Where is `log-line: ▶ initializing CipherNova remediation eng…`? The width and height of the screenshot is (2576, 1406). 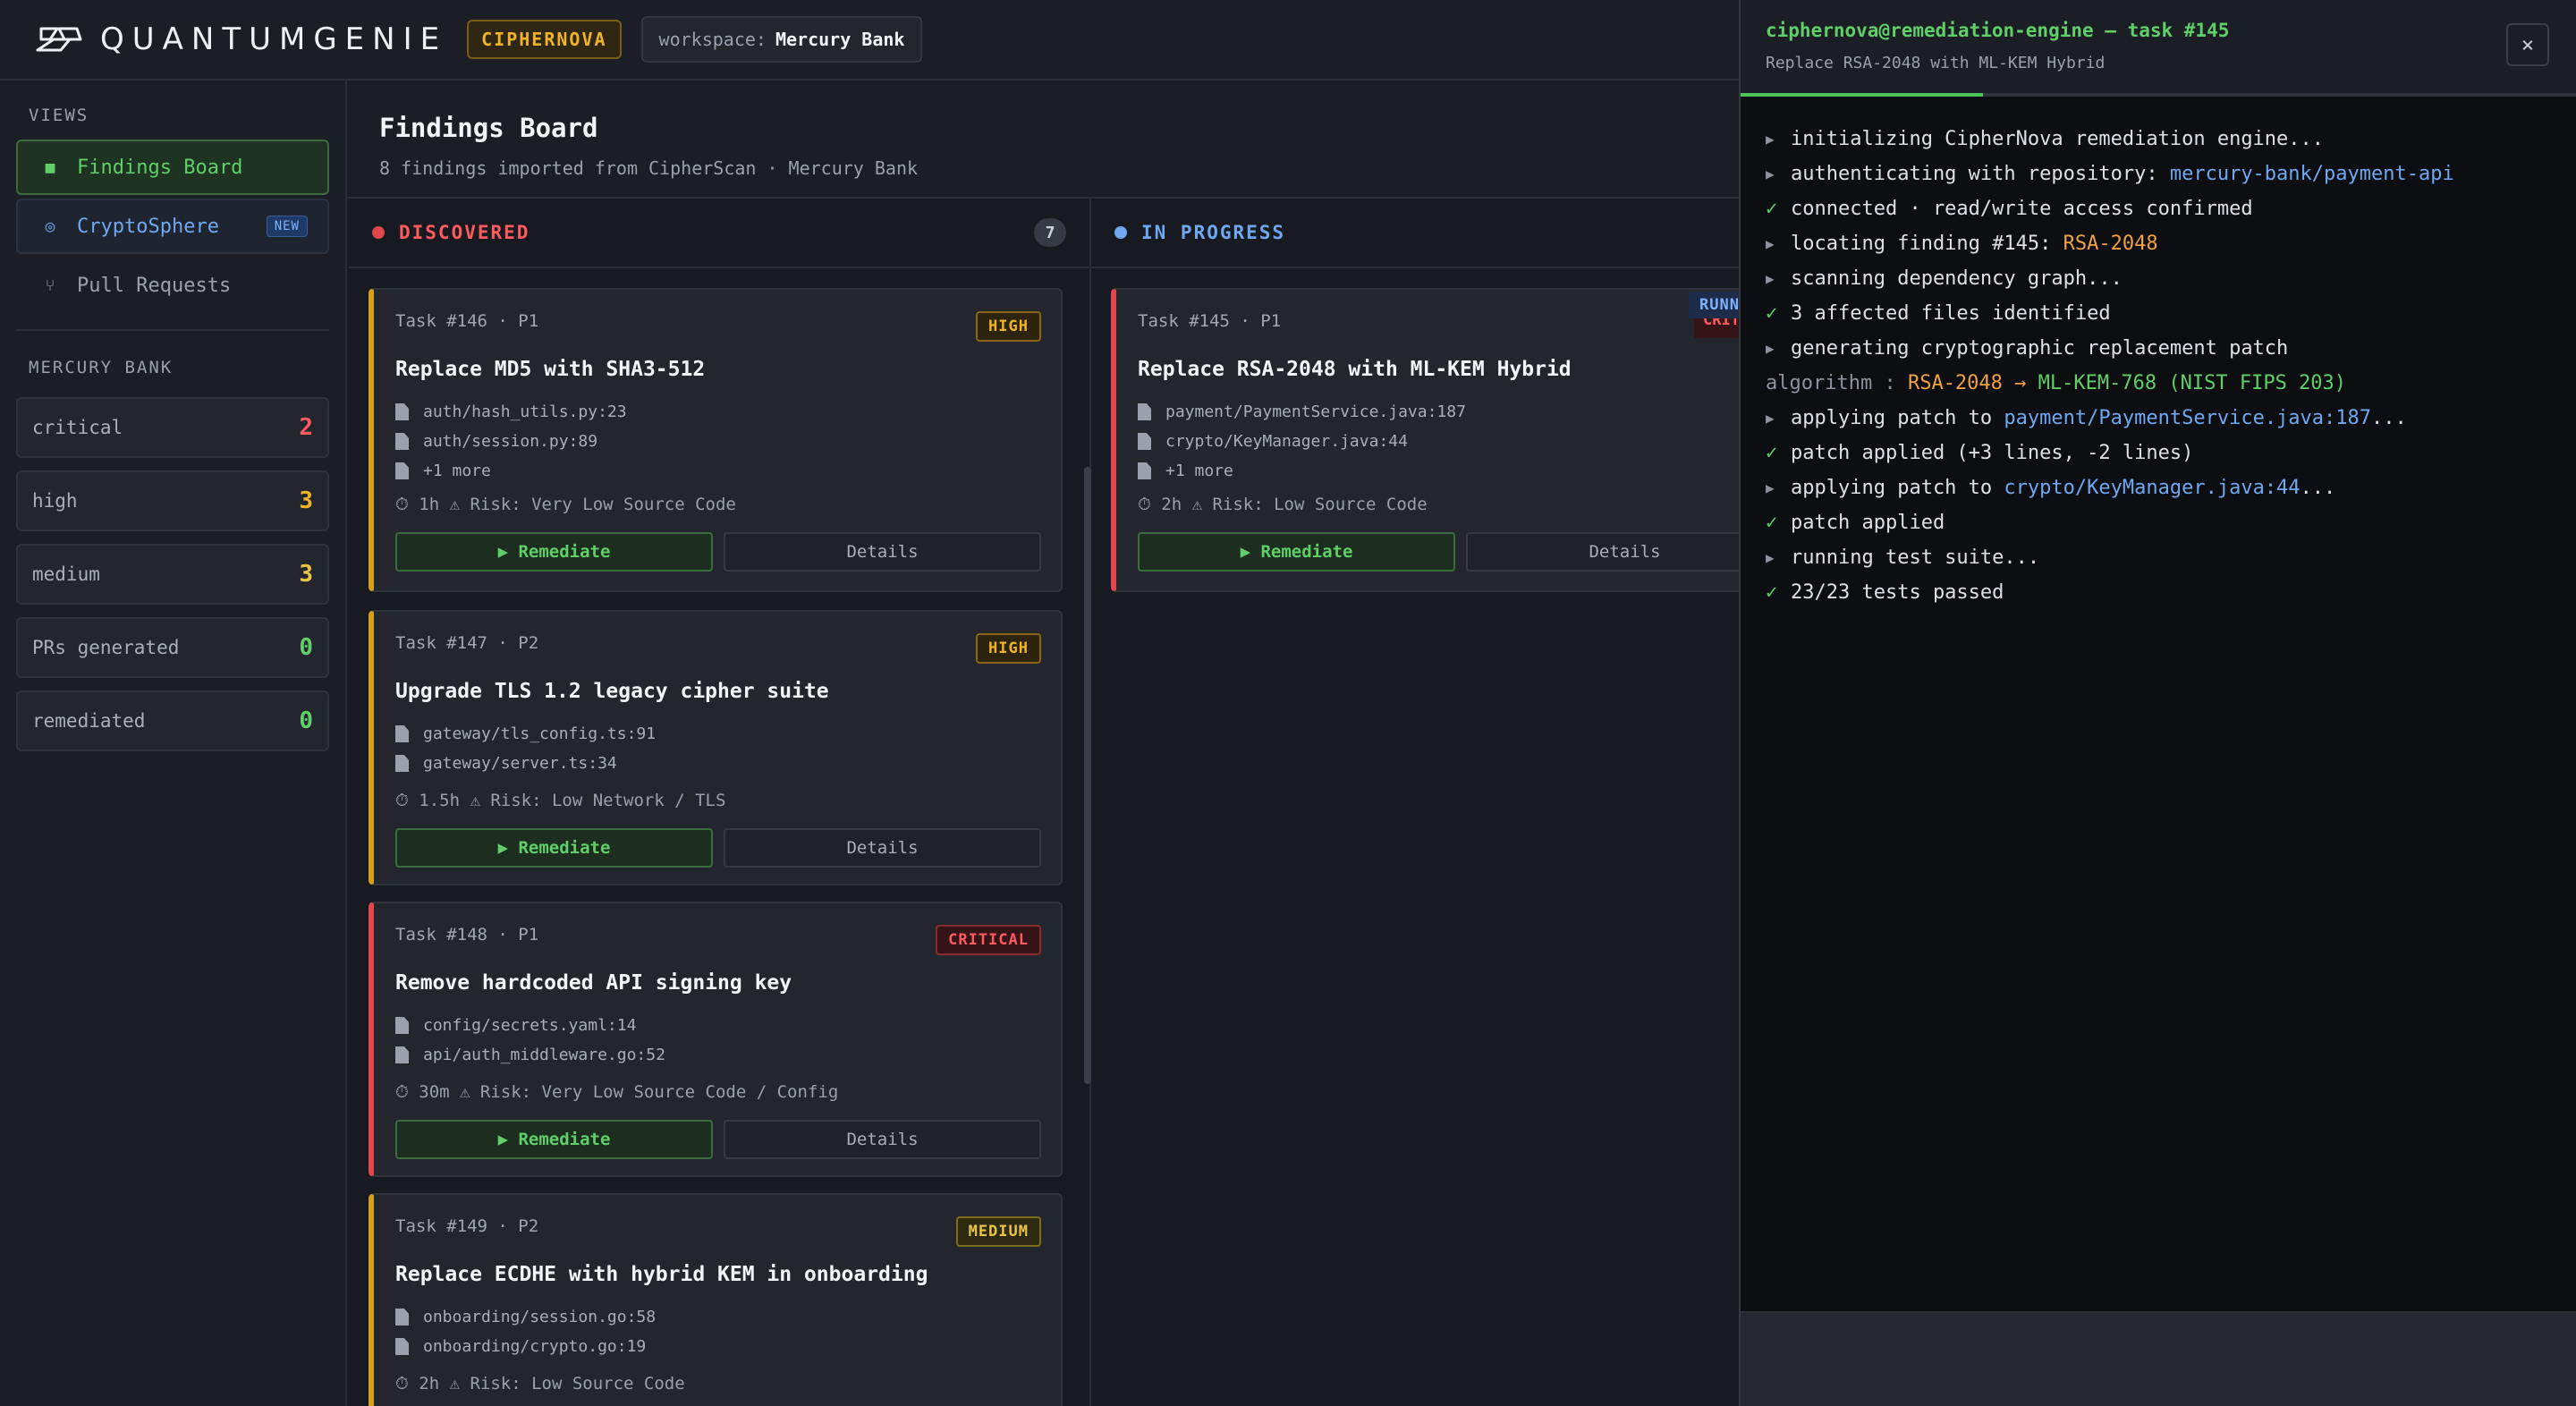 log-line: ▶ initializing CipherNova remediation eng… is located at coordinates (2158, 139).